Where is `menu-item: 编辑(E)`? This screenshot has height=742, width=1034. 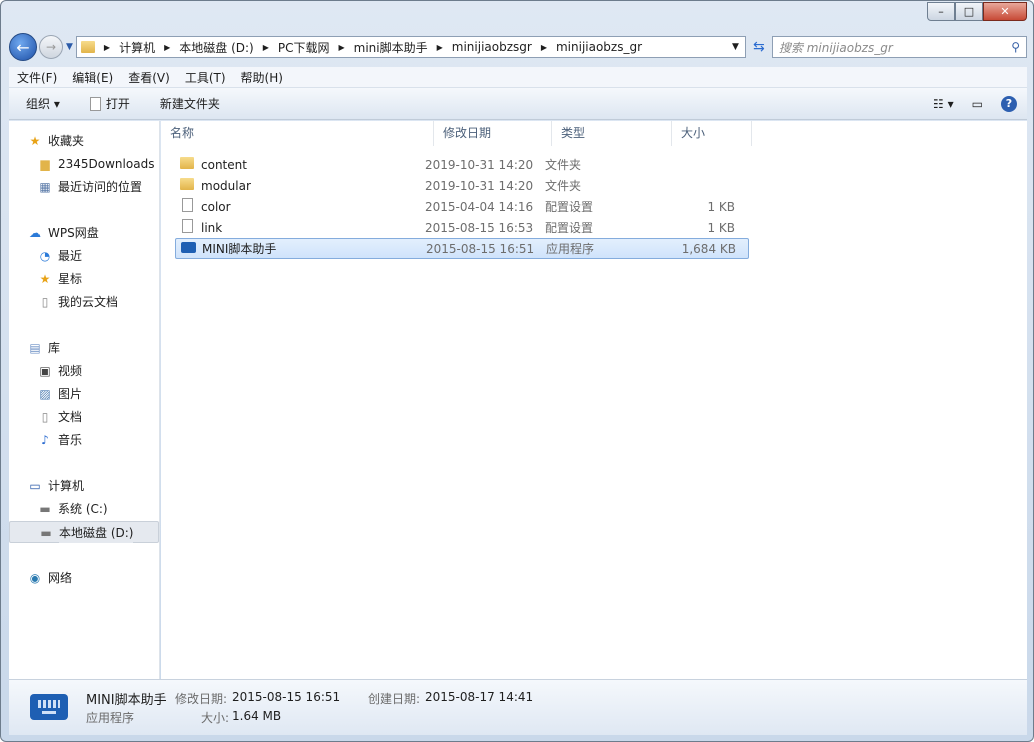 menu-item: 编辑(E) is located at coordinates (92, 77).